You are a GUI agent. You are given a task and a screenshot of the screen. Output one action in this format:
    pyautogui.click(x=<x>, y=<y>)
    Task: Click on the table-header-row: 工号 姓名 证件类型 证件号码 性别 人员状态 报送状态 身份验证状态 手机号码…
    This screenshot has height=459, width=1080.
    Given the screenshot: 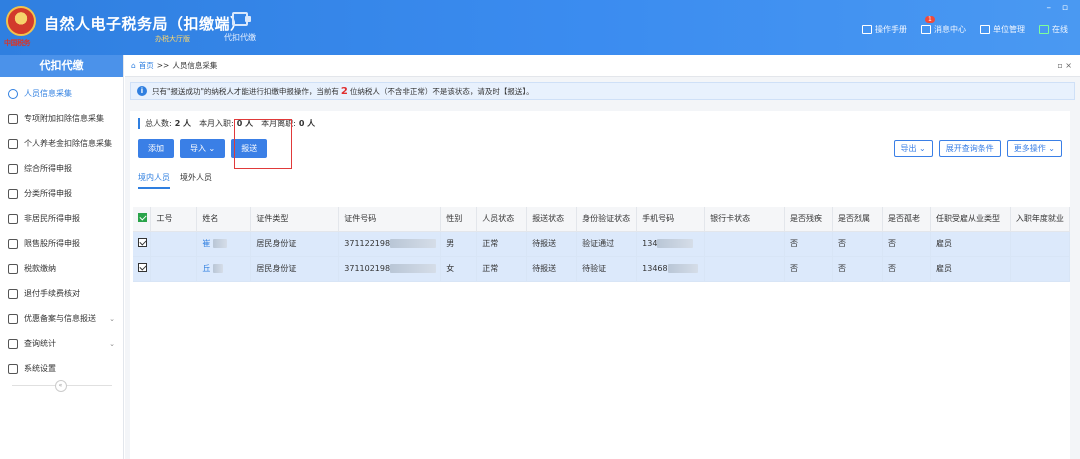 What is the action you would take?
    pyautogui.click(x=602, y=219)
    